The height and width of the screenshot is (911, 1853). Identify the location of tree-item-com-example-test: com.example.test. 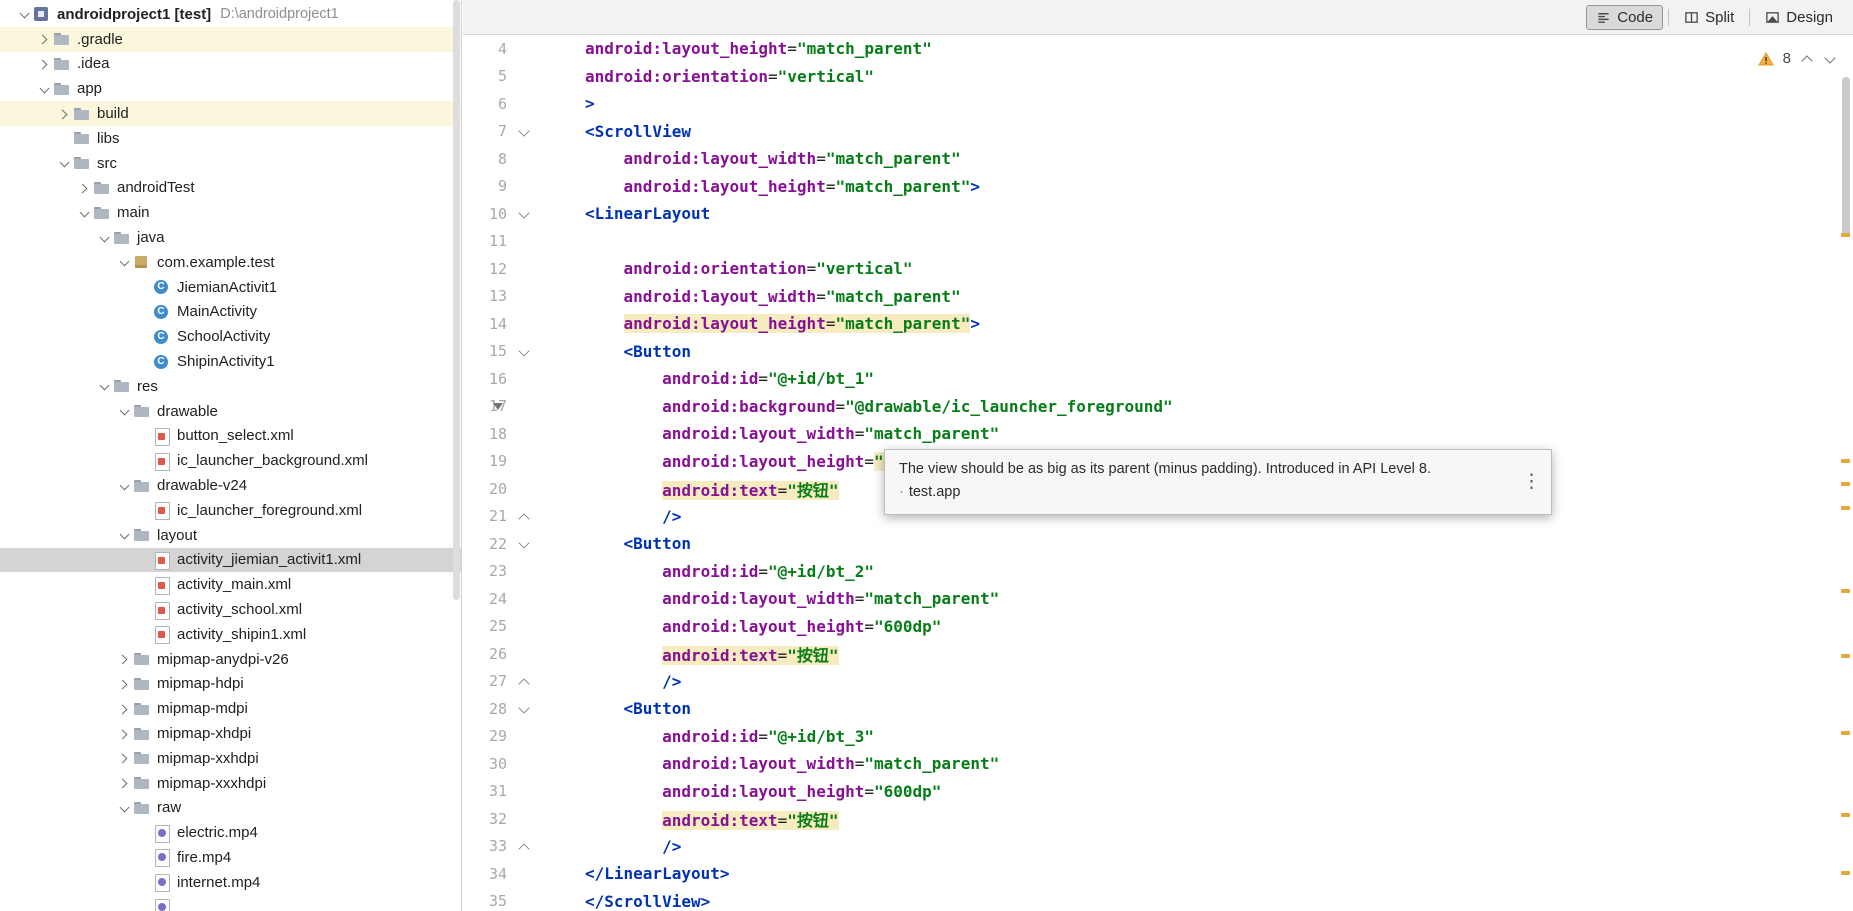
(230, 262).